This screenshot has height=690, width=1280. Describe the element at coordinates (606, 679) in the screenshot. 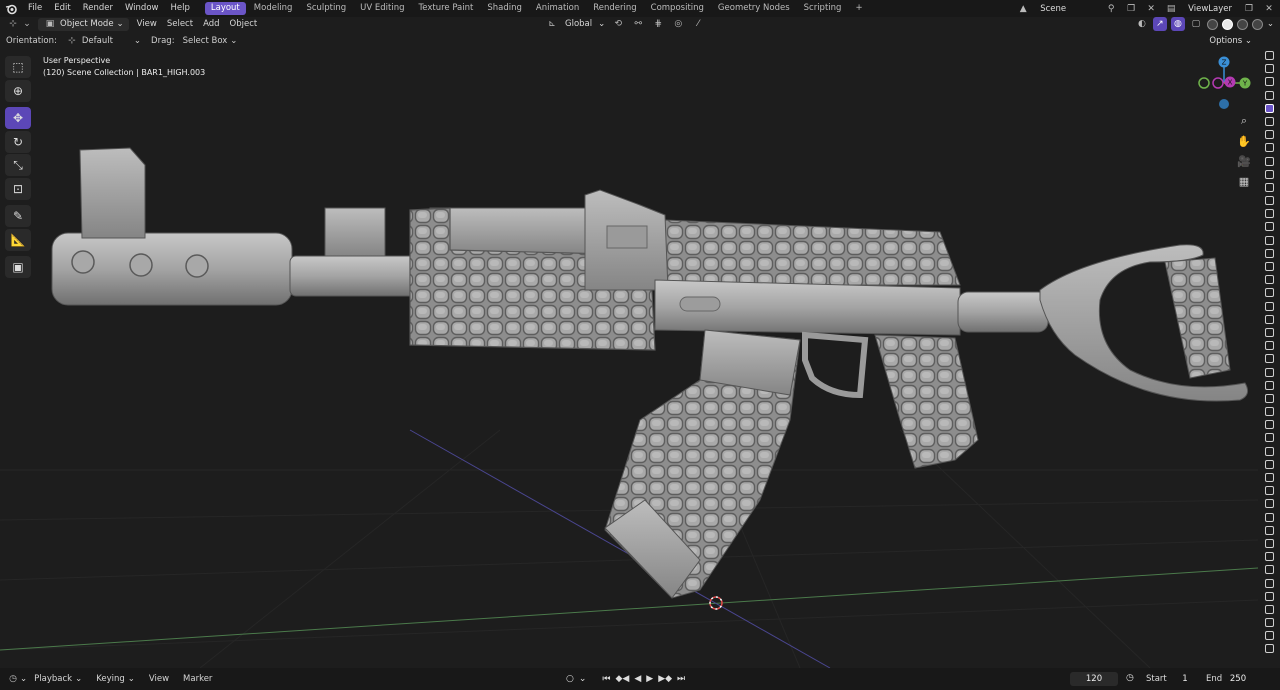

I see `jump-start-icon: ⏮` at that location.